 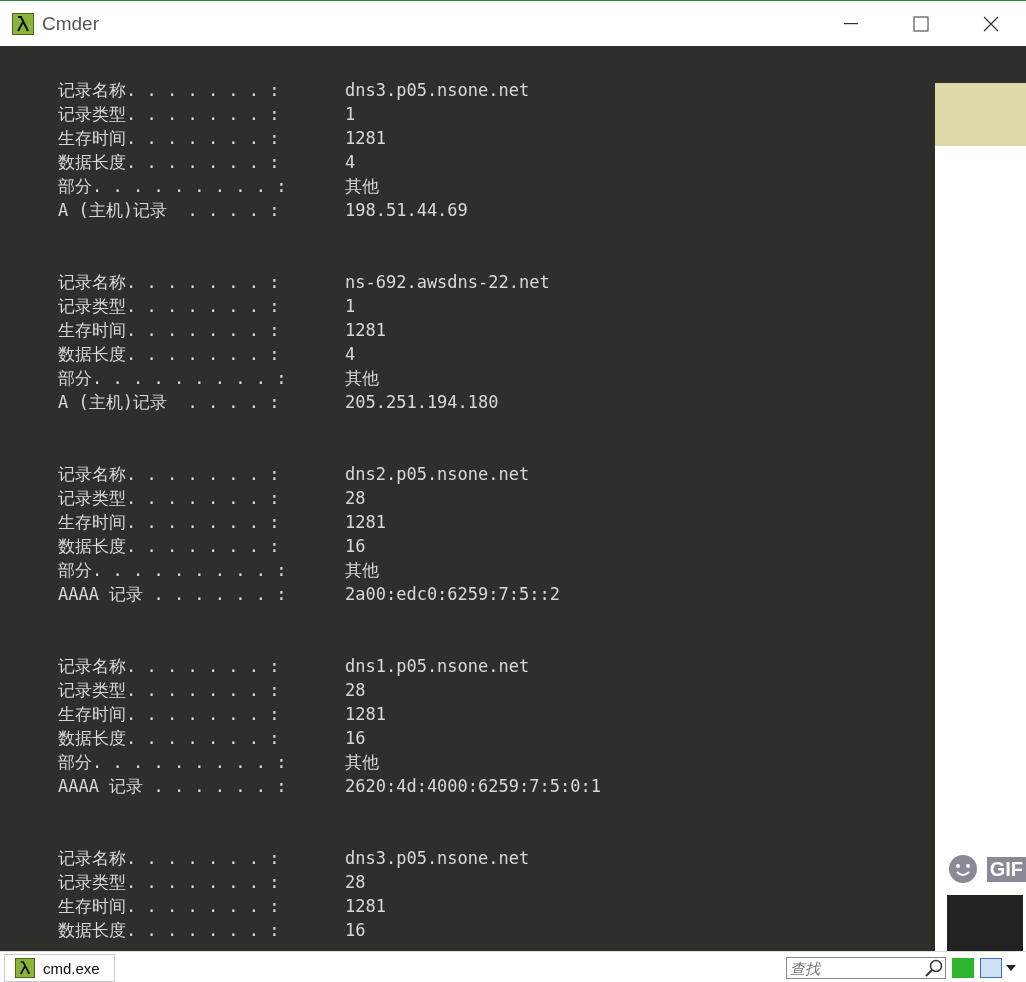 What do you see at coordinates (473, 786) in the screenshot?
I see `record-field-value: 2620:4d:4000:6259:7:5:0:1` at bounding box center [473, 786].